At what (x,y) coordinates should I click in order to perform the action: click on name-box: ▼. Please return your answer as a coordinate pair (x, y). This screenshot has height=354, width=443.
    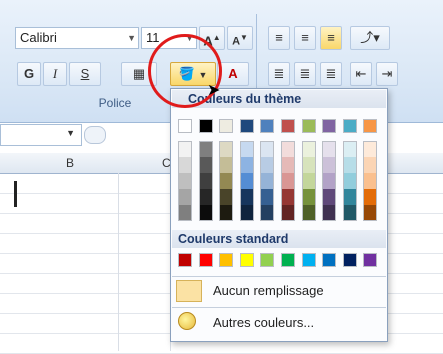
    Looking at the image, I should click on (41, 135).